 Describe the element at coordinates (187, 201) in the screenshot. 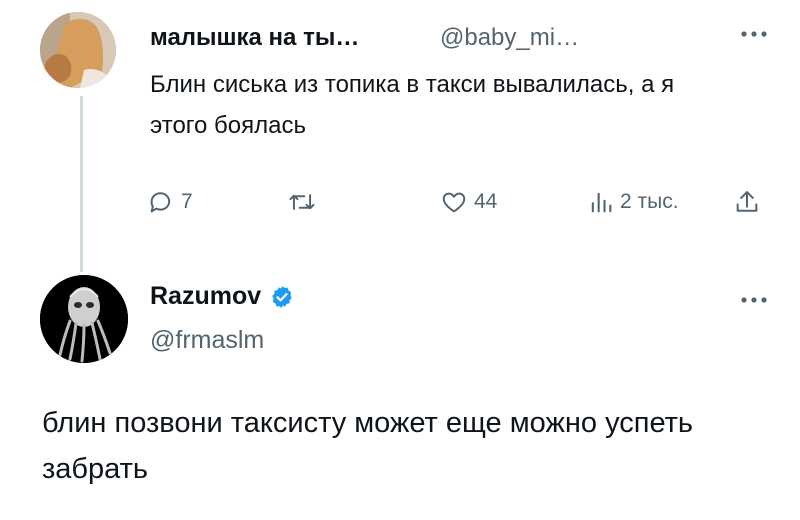

I see `reply-count: 7` at that location.